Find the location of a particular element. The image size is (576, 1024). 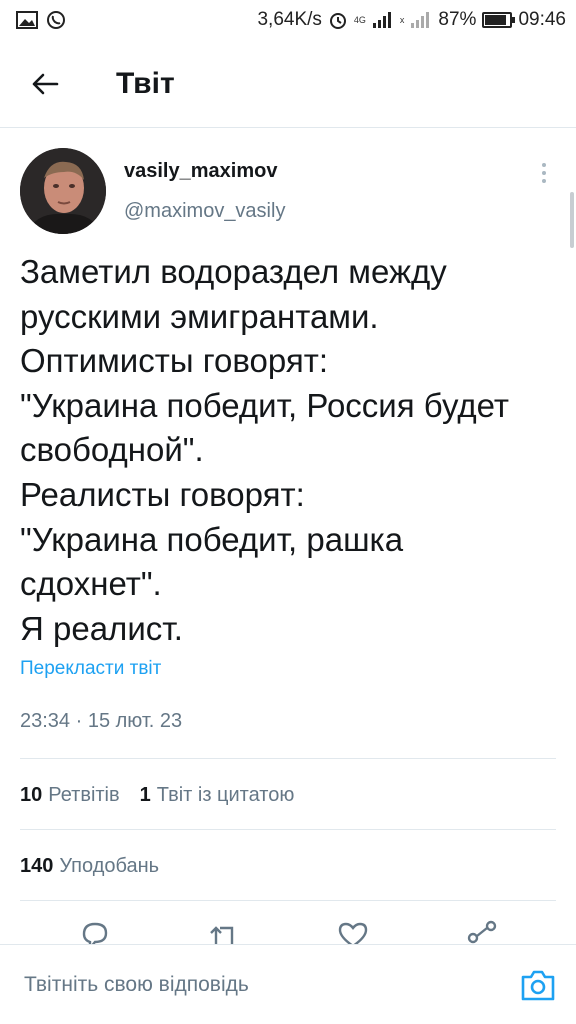

retweet-stats-row: 10 Ретвітів 1 Твіт із цитатою is located at coordinates (157, 795).